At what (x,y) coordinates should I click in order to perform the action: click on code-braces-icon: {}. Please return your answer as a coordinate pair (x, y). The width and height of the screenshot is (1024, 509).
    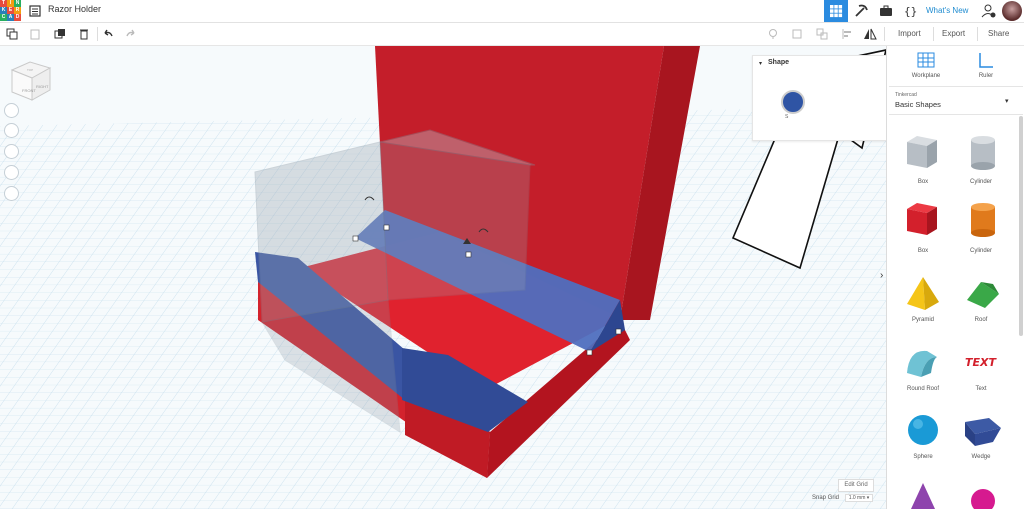
    Looking at the image, I should click on (910, 11).